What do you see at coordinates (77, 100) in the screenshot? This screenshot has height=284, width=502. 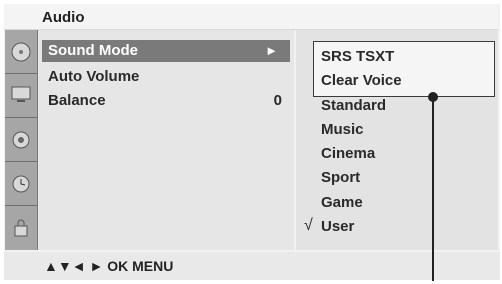 I see `menu-item-label: Balance` at bounding box center [77, 100].